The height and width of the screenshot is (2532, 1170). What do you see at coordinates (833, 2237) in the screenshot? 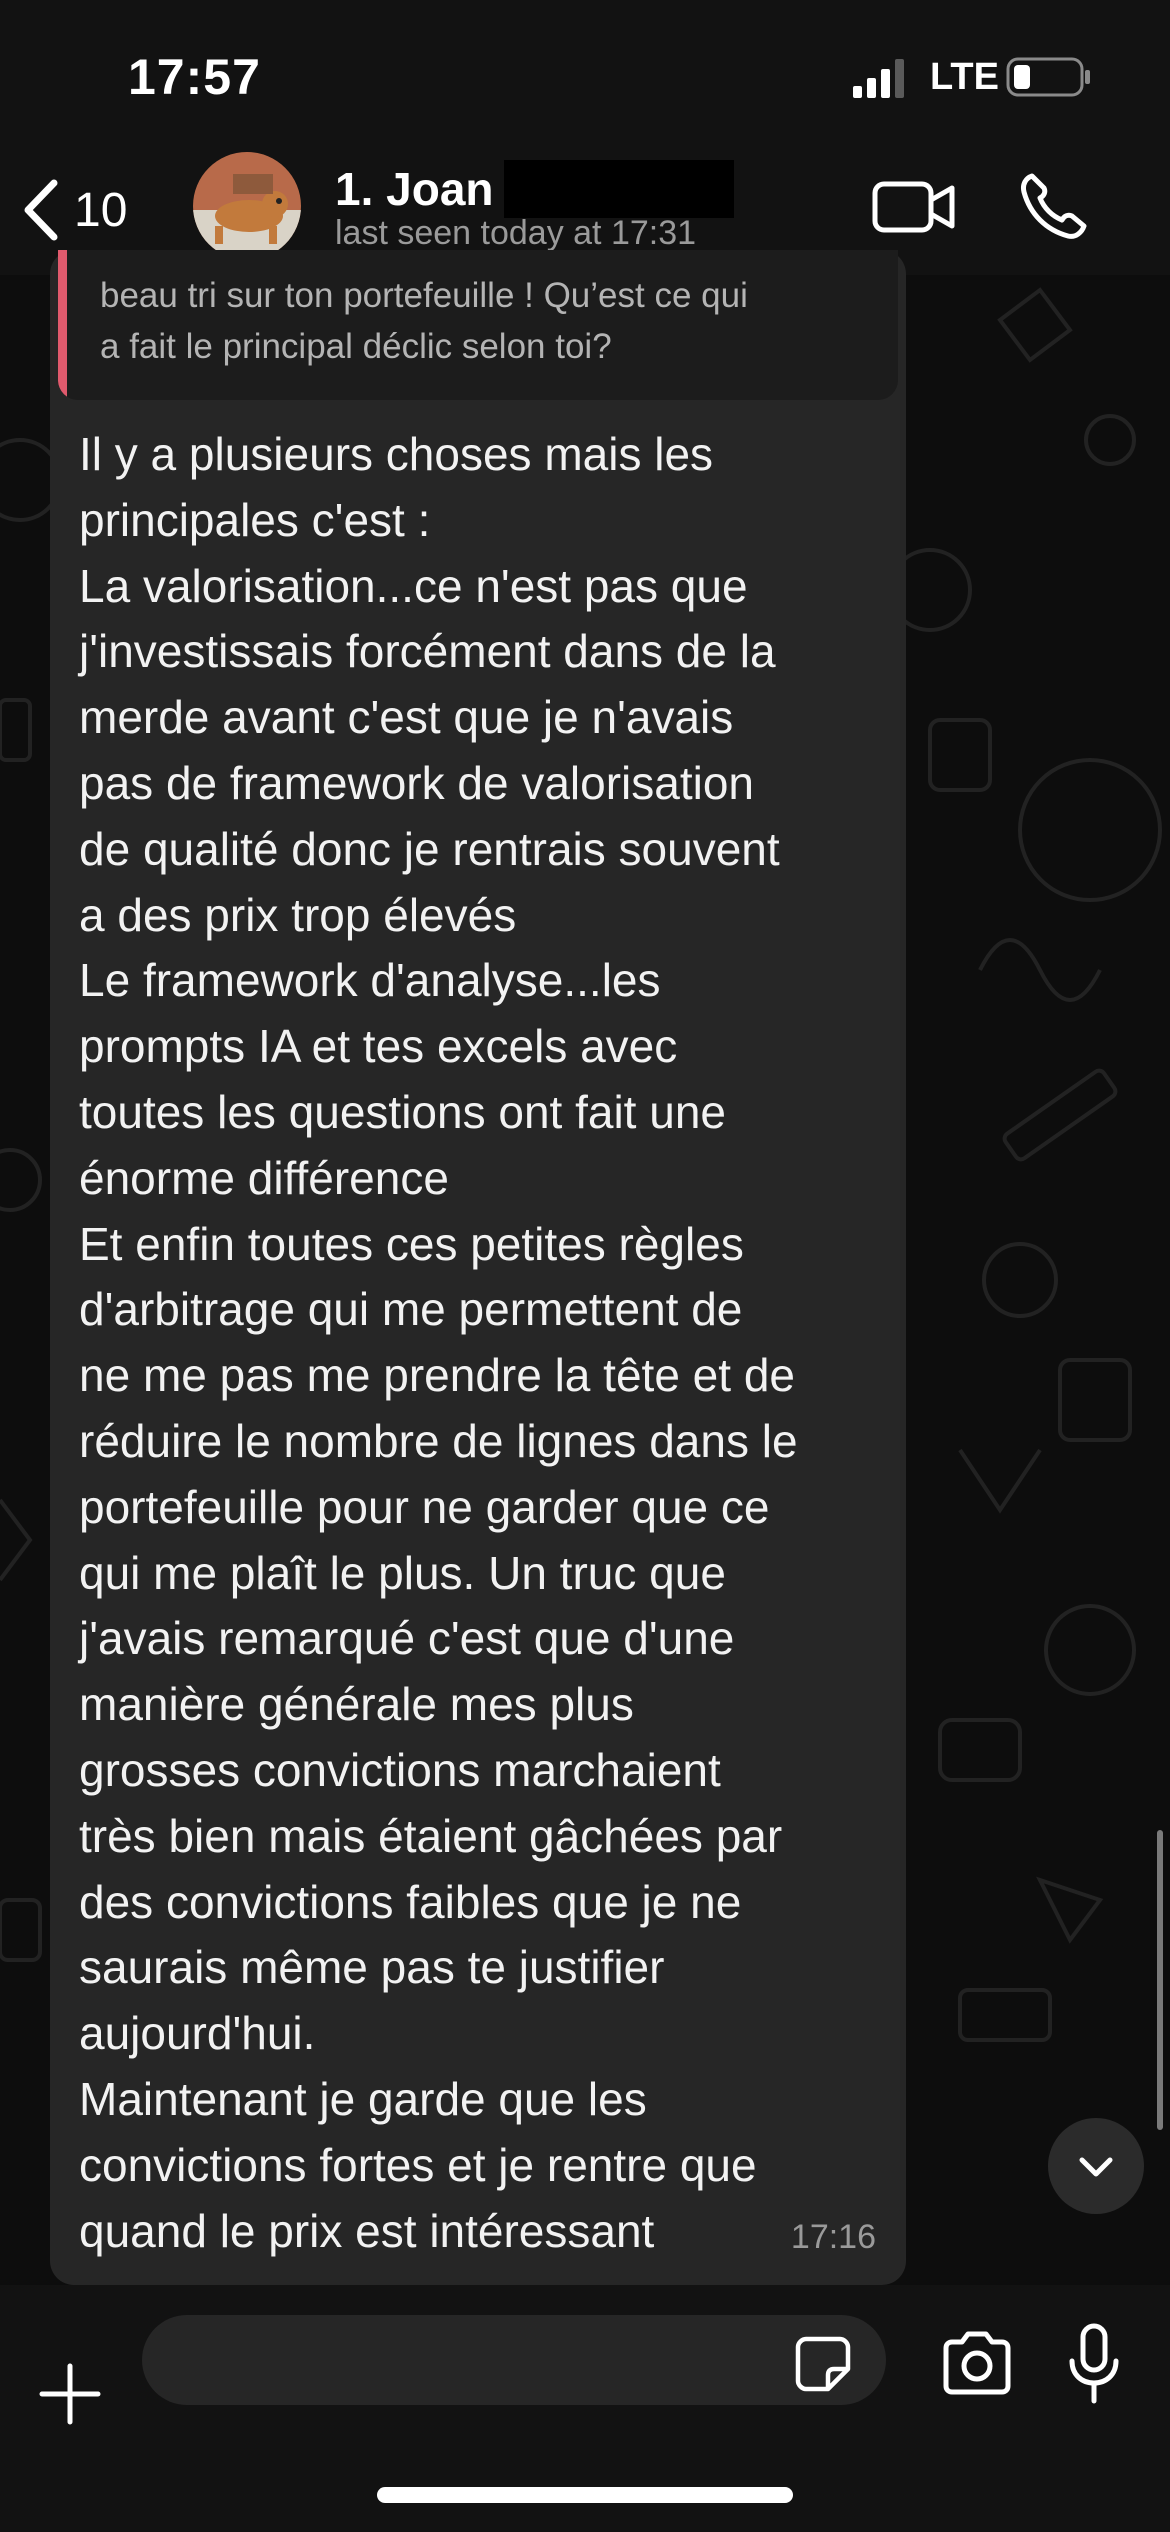
I see `message-timestamp: 17:16` at bounding box center [833, 2237].